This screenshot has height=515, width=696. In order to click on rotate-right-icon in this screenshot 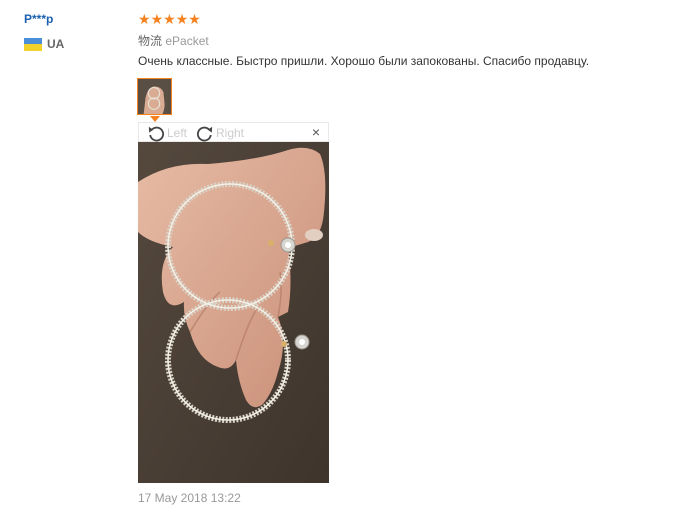, I will do `click(205, 134)`.